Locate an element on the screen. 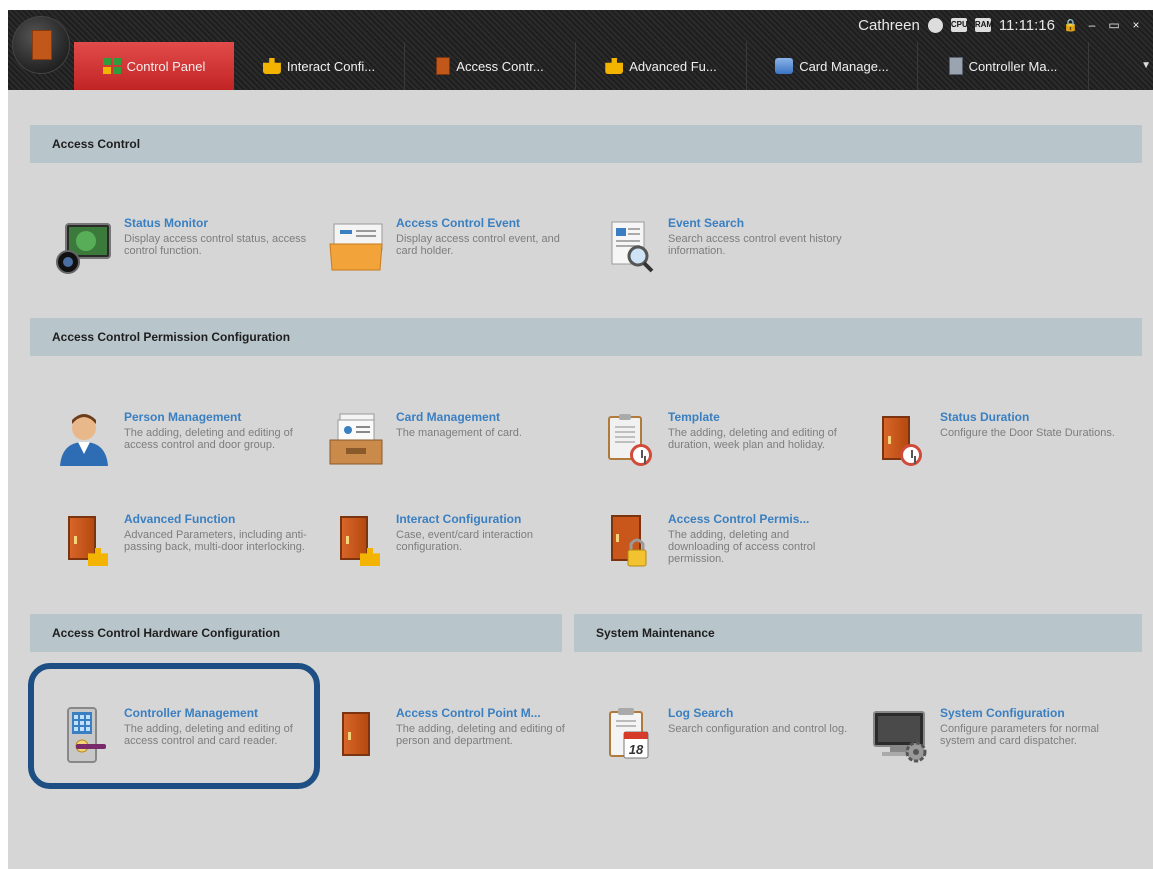 This screenshot has height=869, width=1153. item-title: Template is located at coordinates (694, 417).